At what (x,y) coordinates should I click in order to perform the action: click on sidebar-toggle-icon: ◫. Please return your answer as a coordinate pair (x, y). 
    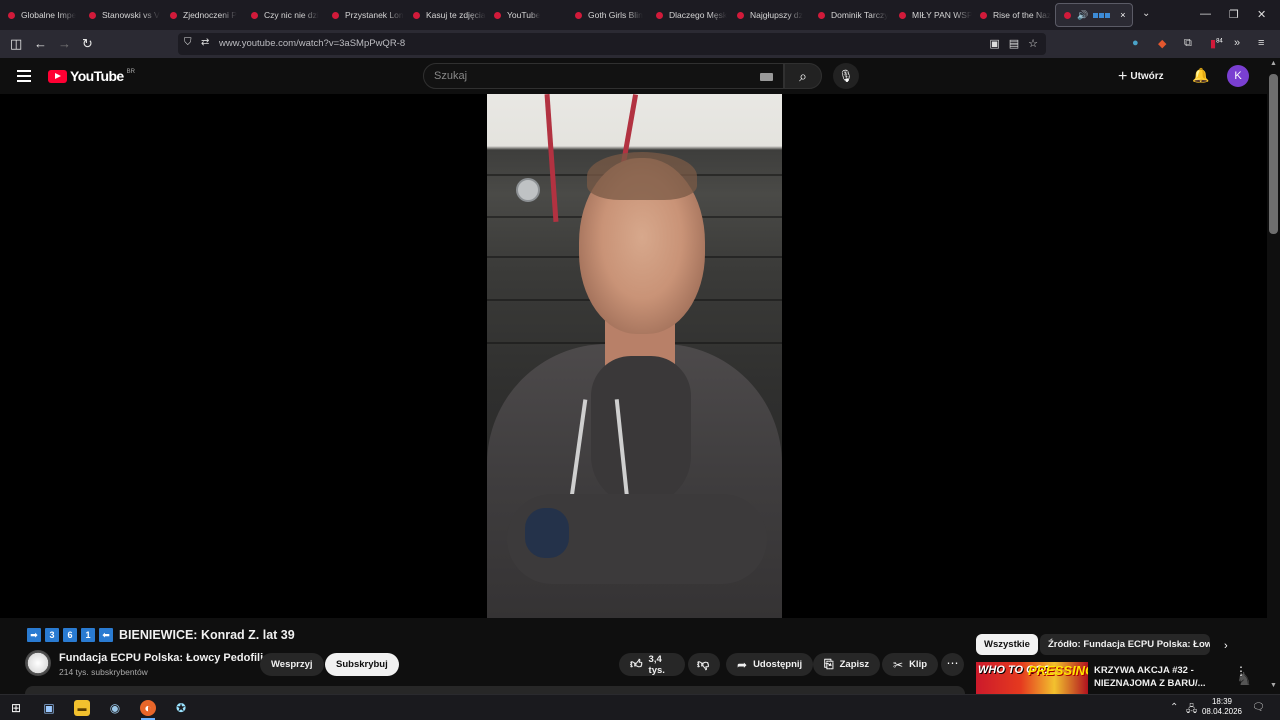
    Looking at the image, I should click on (16, 44).